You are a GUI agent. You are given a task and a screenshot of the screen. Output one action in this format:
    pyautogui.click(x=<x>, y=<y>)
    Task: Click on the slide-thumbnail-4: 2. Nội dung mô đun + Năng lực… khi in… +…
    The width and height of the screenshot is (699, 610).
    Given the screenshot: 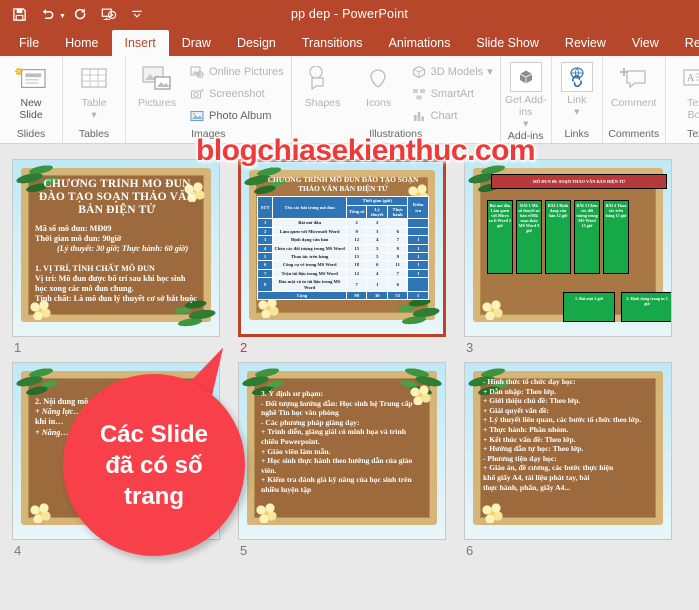 What is the action you would take?
    pyautogui.click(x=116, y=451)
    